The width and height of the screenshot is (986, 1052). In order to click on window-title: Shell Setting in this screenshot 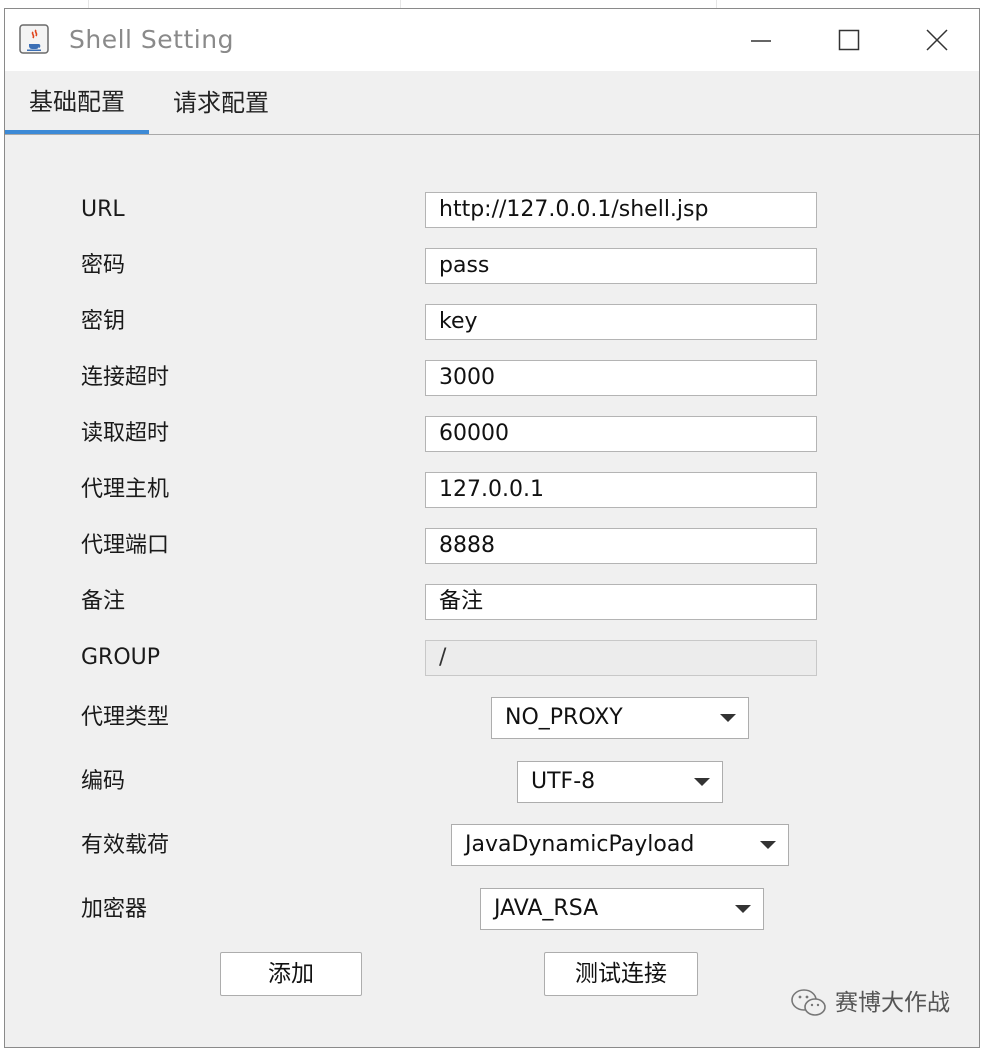, I will do `click(151, 39)`.